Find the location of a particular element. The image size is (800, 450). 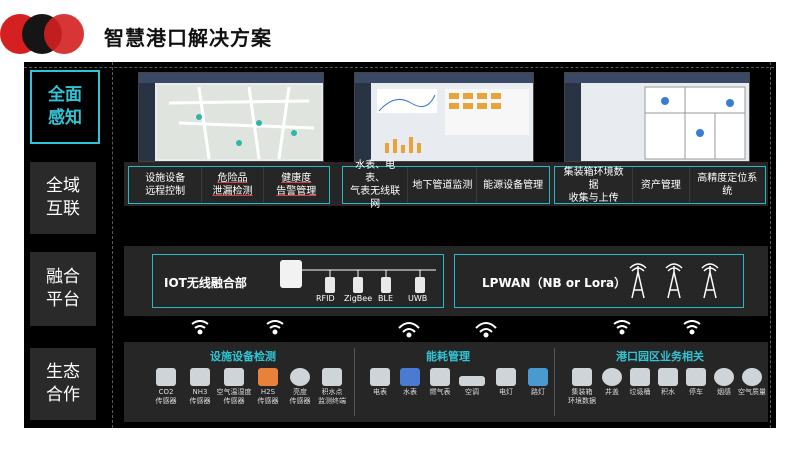

cell-asset-management: 资产管理 is located at coordinates (661, 185).